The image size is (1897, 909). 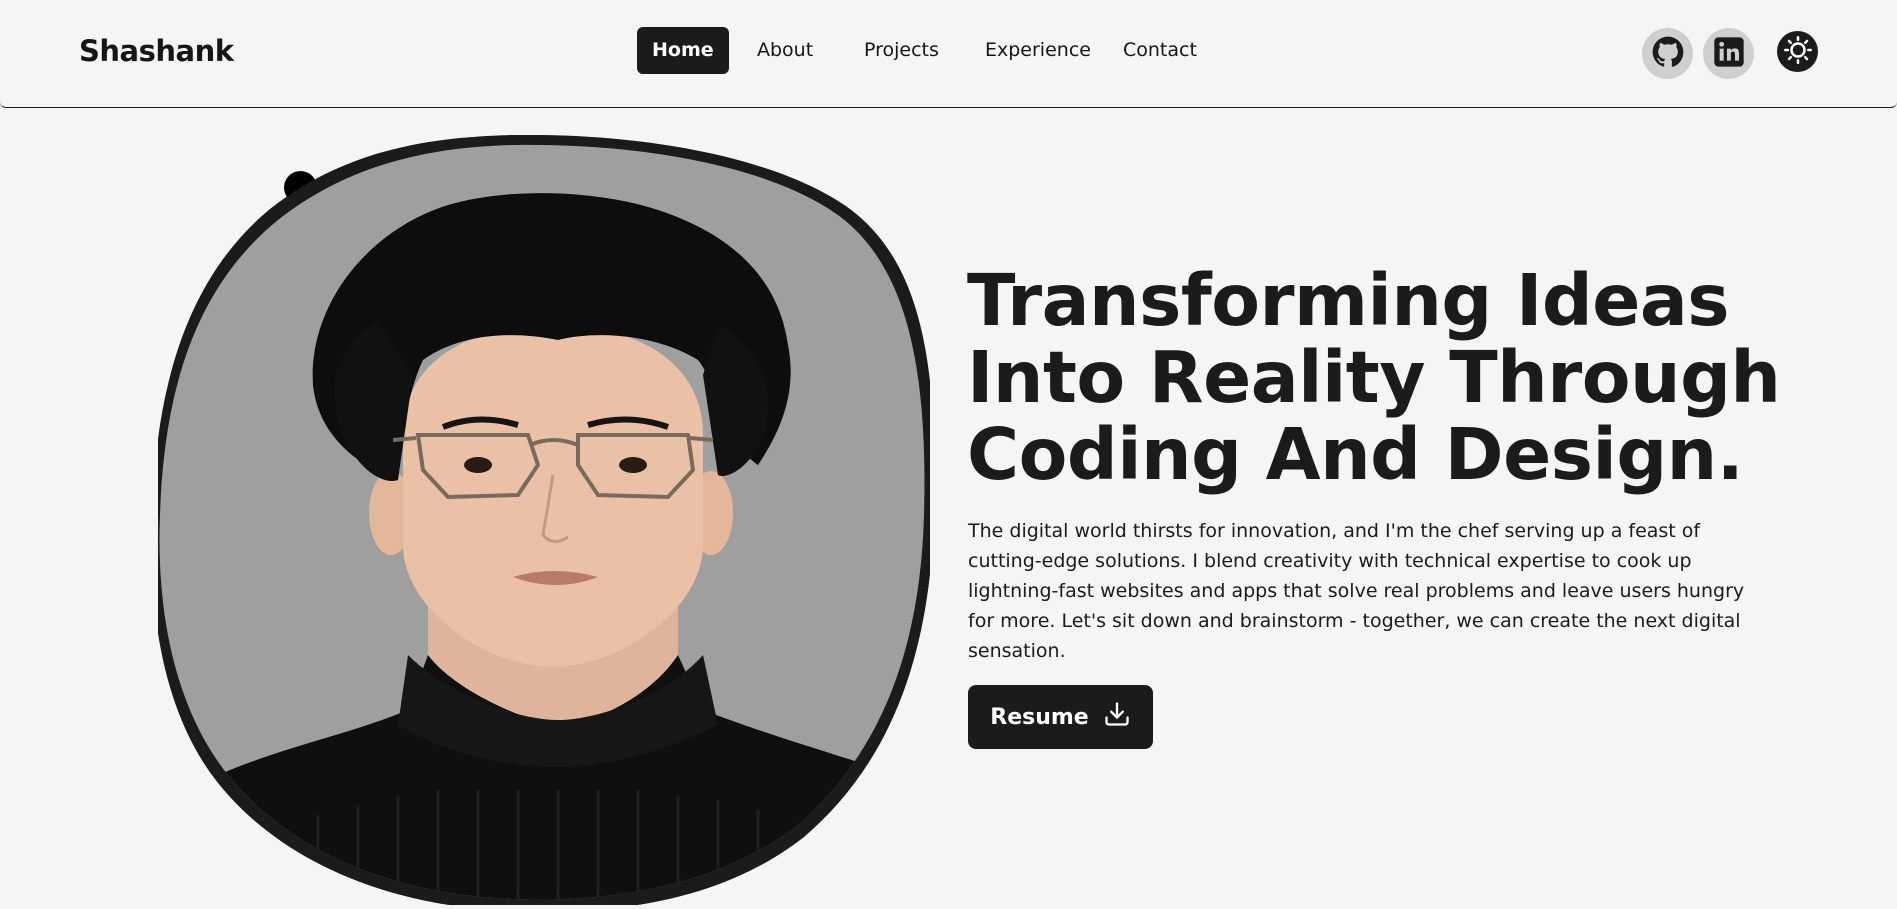 I want to click on resume-label: Resume, so click(x=1039, y=717).